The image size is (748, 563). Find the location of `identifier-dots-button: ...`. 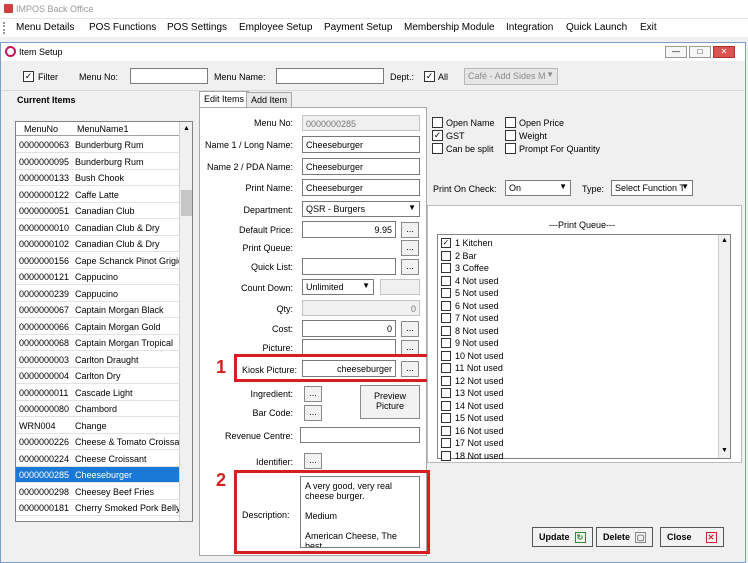

identifier-dots-button: ... is located at coordinates (313, 461).